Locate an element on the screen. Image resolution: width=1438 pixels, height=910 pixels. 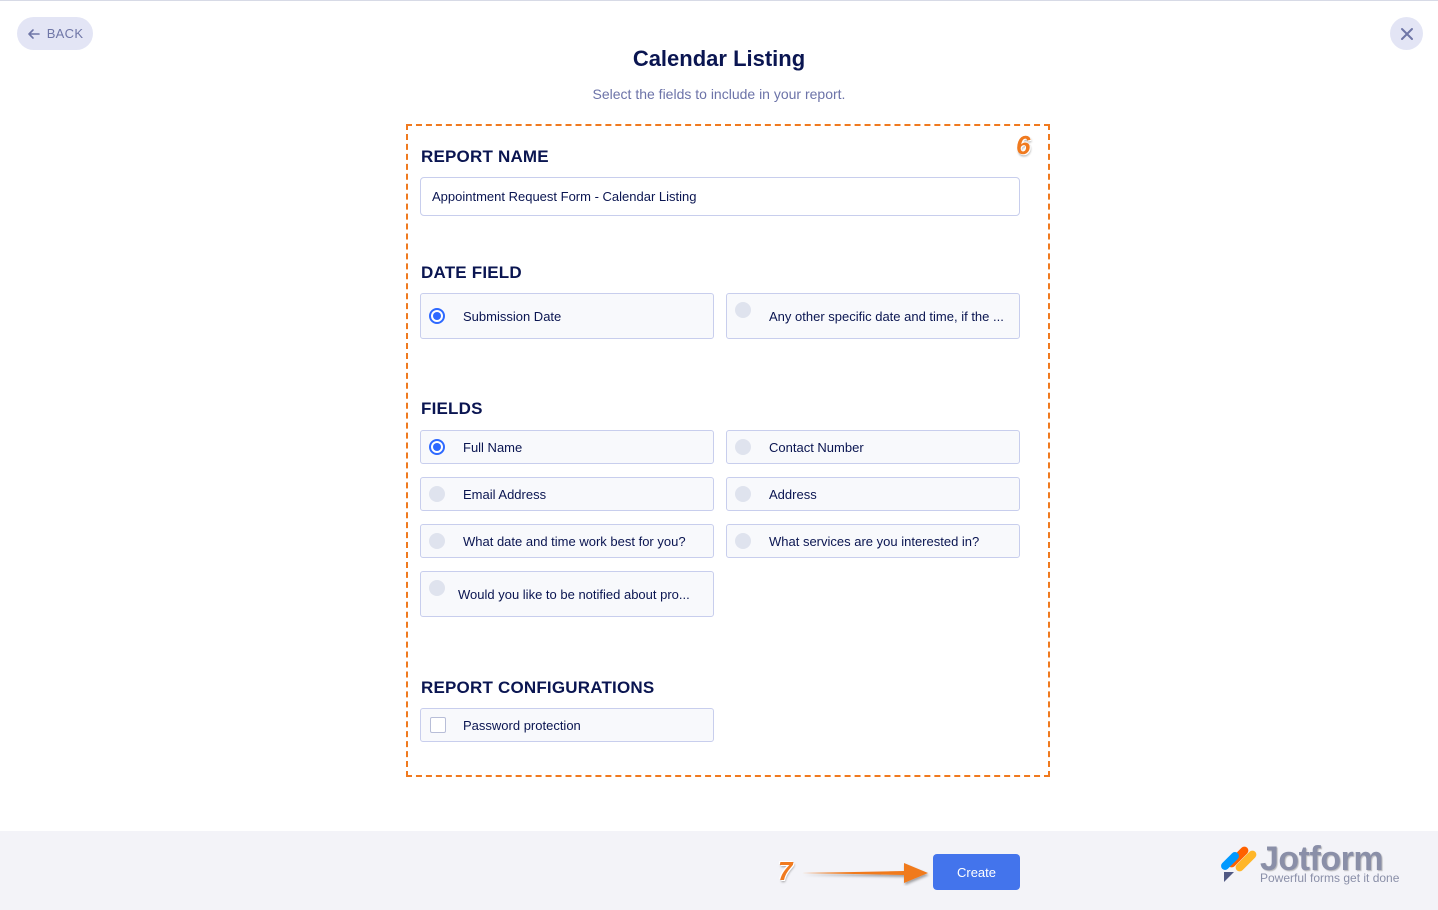
brand-tagline: Powerful forms get it done is located at coordinates (1330, 878).